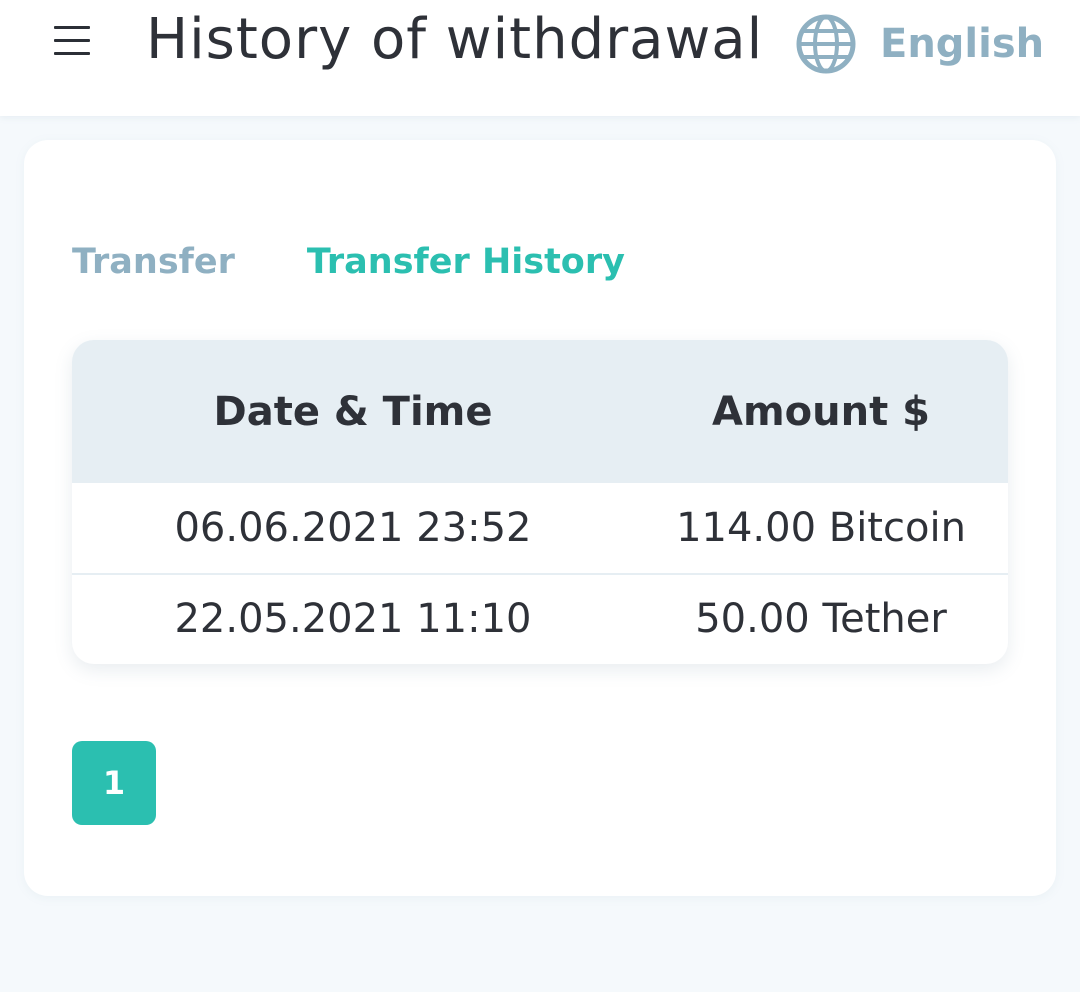 This screenshot has height=992, width=1080. What do you see at coordinates (114, 783) in the screenshot?
I see `pagination-page-button: 1` at bounding box center [114, 783].